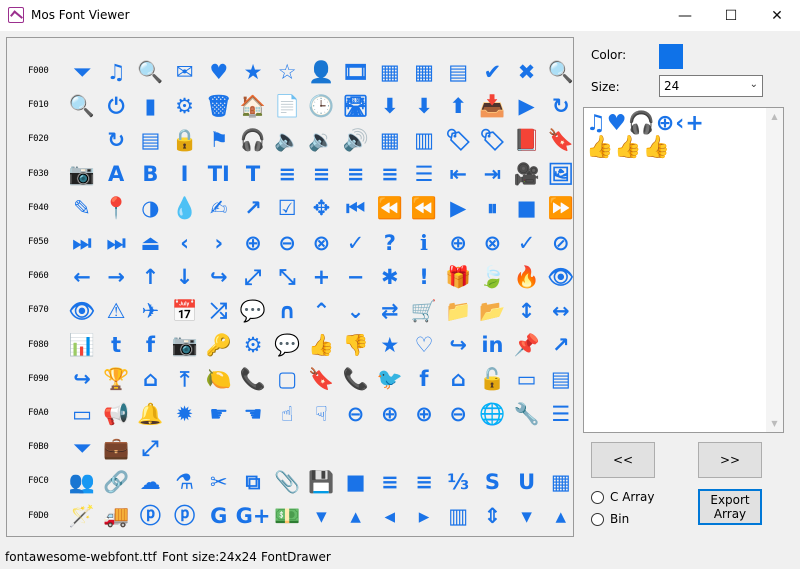 This screenshot has width=800, height=569. I want to click on glyph-cell-icon: ▾, so click(321, 517).